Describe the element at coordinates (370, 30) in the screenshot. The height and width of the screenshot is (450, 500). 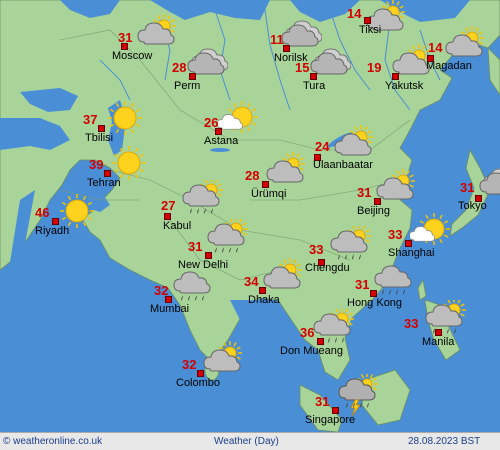
I see `city-name: Tiksi` at that location.